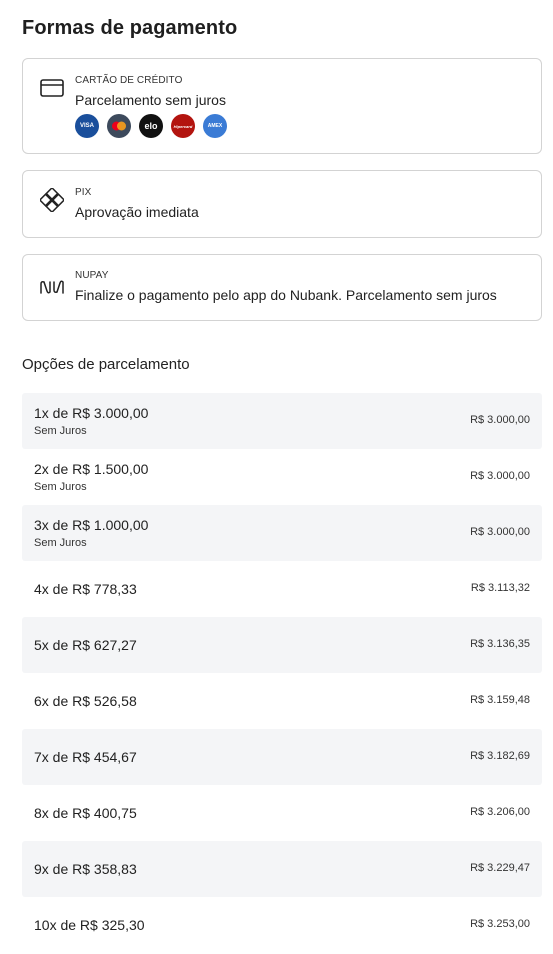  What do you see at coordinates (85, 645) in the screenshot?
I see `installment-label: 5x de R$ 627,27` at bounding box center [85, 645].